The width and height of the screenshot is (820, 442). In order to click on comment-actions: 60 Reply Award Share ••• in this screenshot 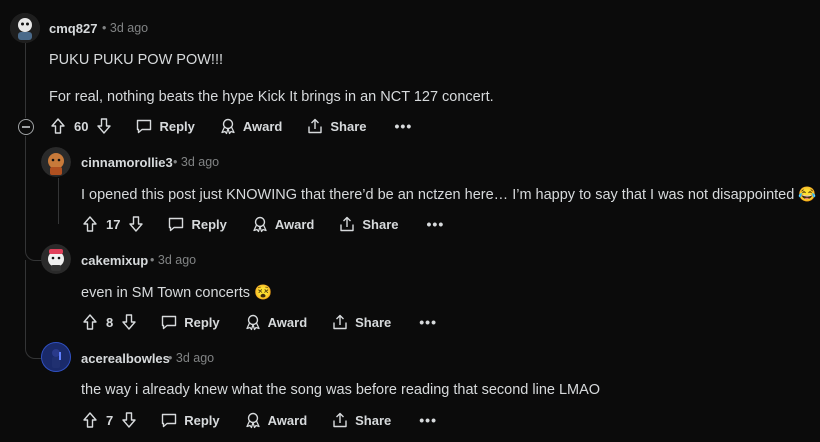, I will do `click(230, 126)`.